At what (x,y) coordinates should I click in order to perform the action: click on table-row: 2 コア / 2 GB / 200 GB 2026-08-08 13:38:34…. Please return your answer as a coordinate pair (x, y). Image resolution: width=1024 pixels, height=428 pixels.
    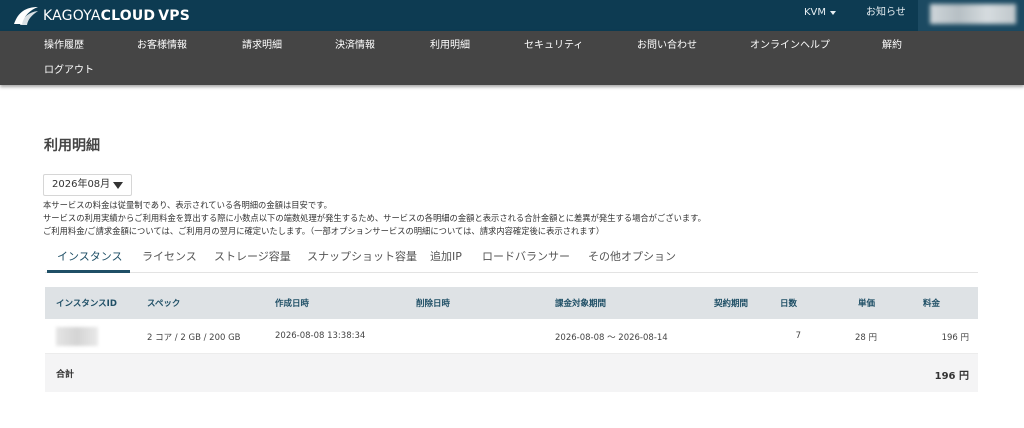
    Looking at the image, I should click on (511, 336).